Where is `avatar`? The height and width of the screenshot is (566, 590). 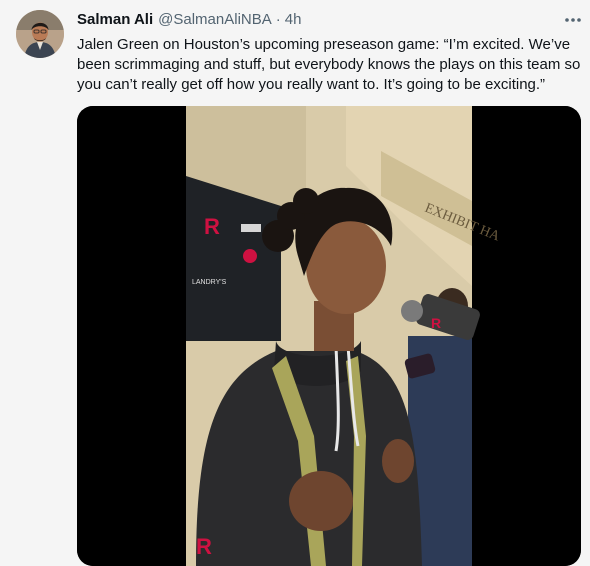 avatar is located at coordinates (40, 34).